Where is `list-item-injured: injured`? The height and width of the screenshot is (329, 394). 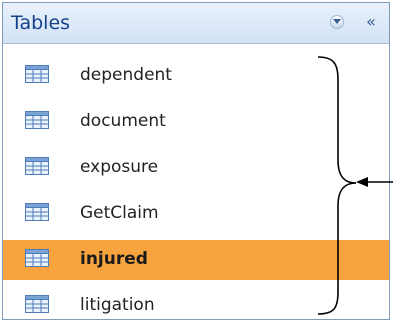
list-item-injured: injured is located at coordinates (196, 260).